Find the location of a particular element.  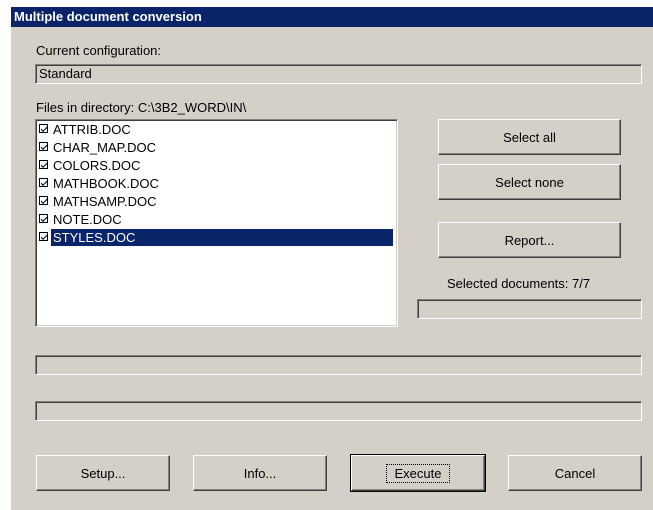

file-name: STYLES.DOC is located at coordinates (222, 237).